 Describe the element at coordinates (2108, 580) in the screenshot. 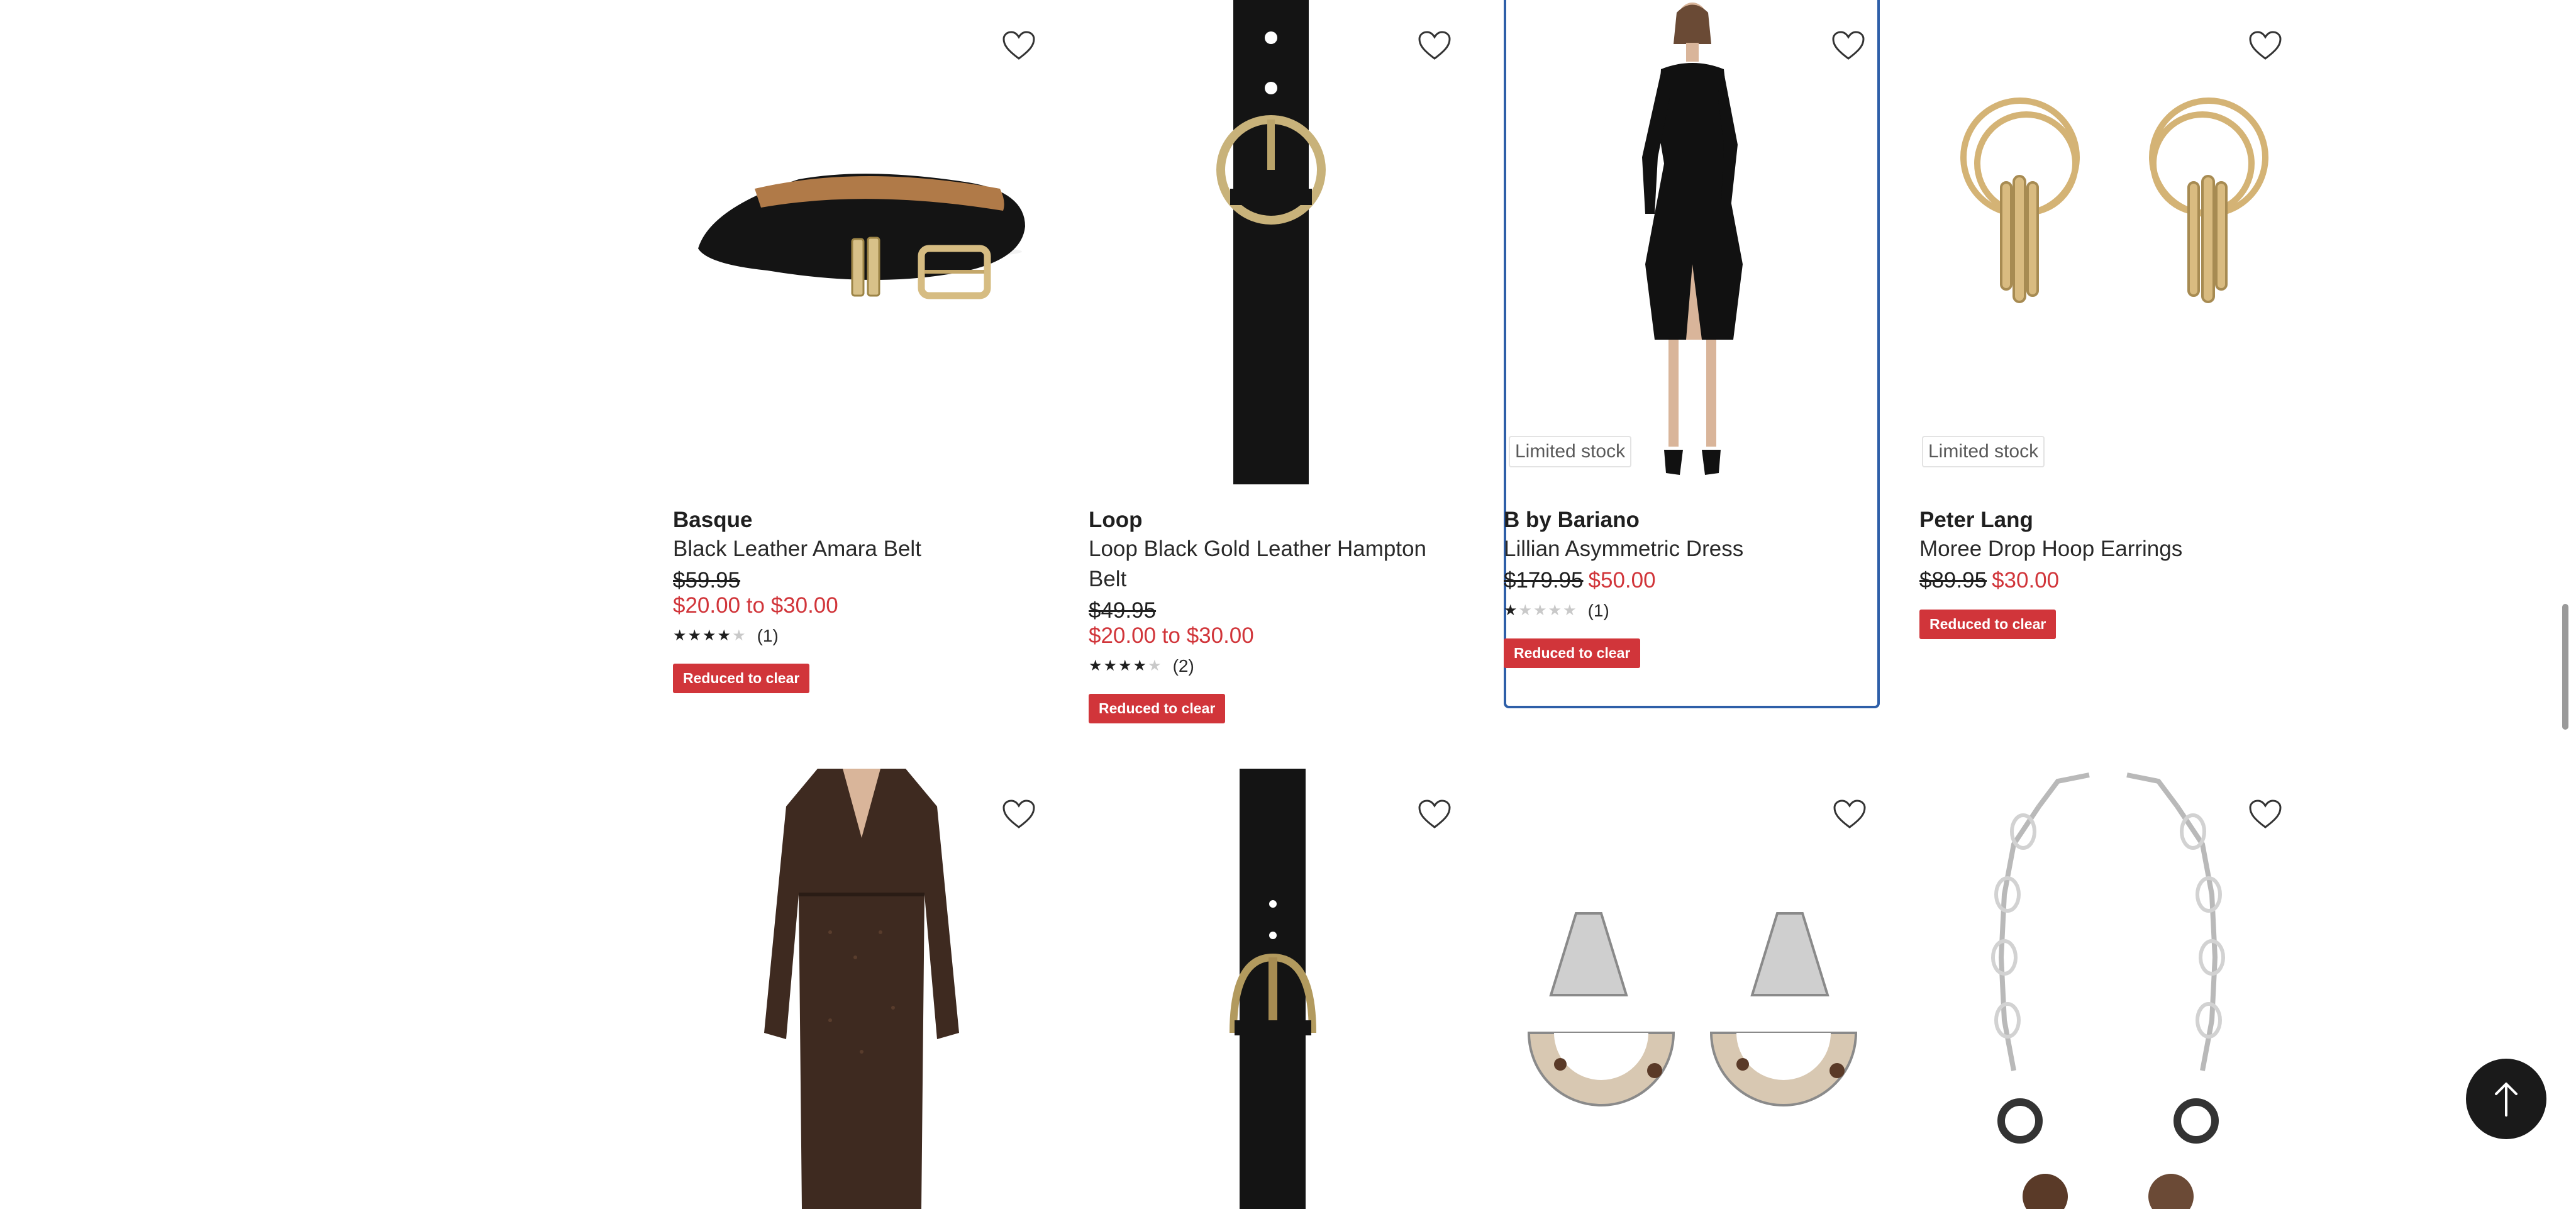

I see `price-block: $89.95 $30.00` at that location.